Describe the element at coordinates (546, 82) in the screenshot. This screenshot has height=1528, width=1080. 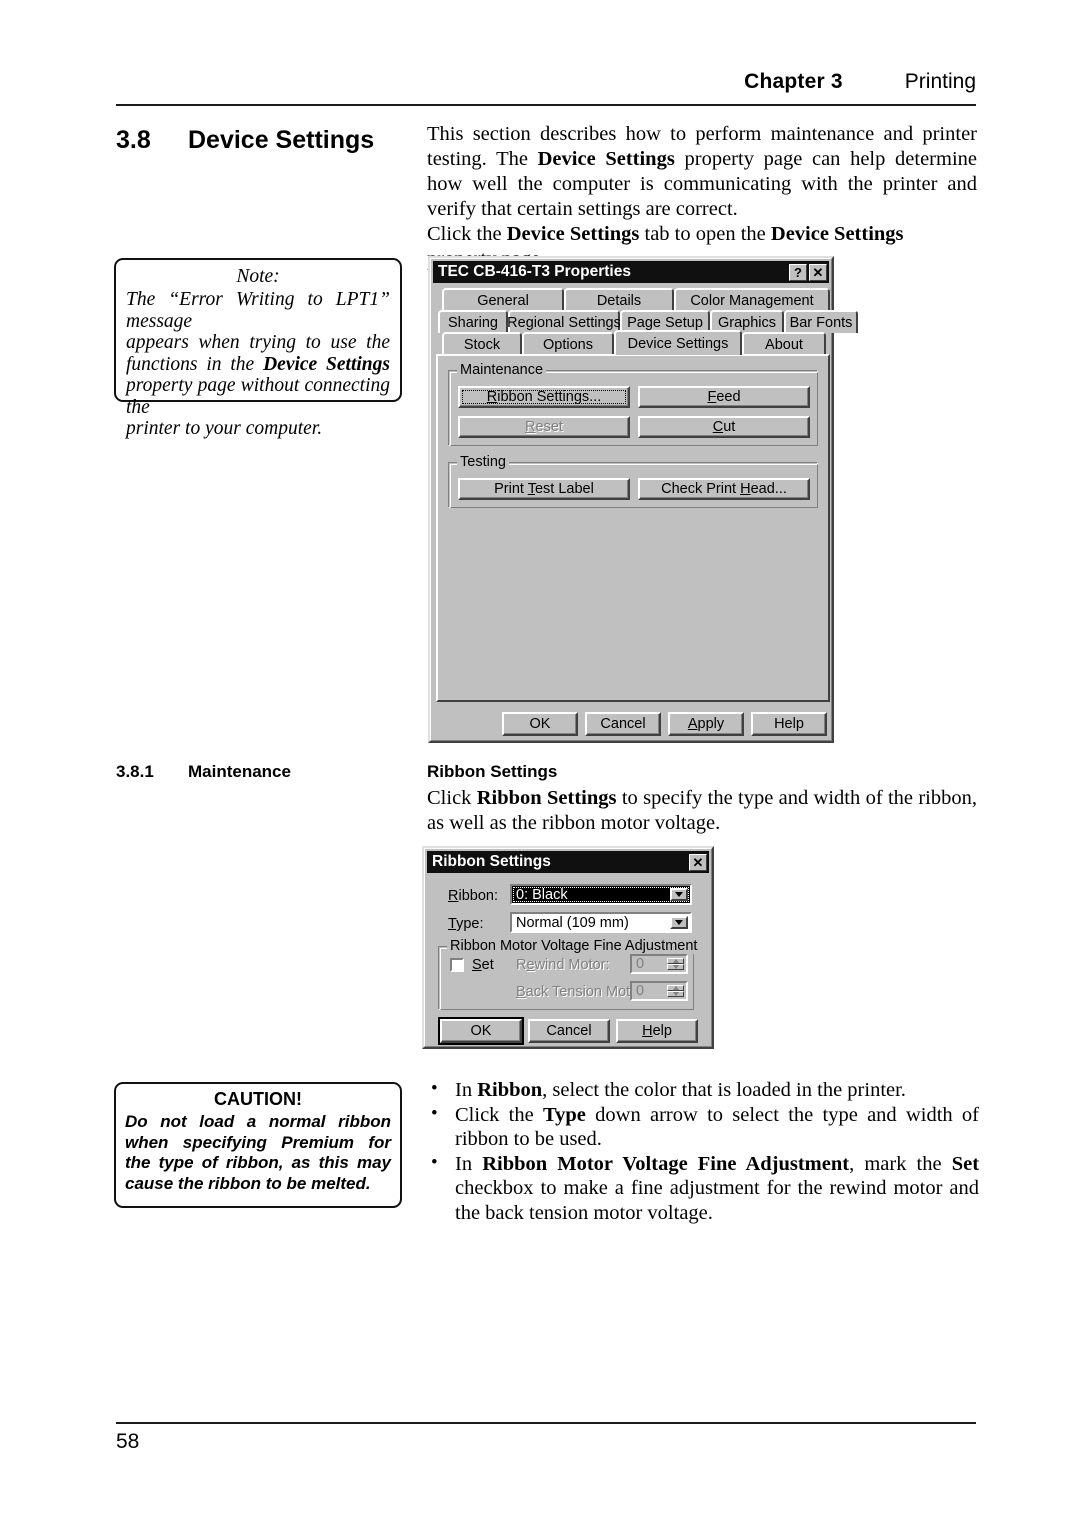
I see `page-header: Chapter 3 Printing` at that location.